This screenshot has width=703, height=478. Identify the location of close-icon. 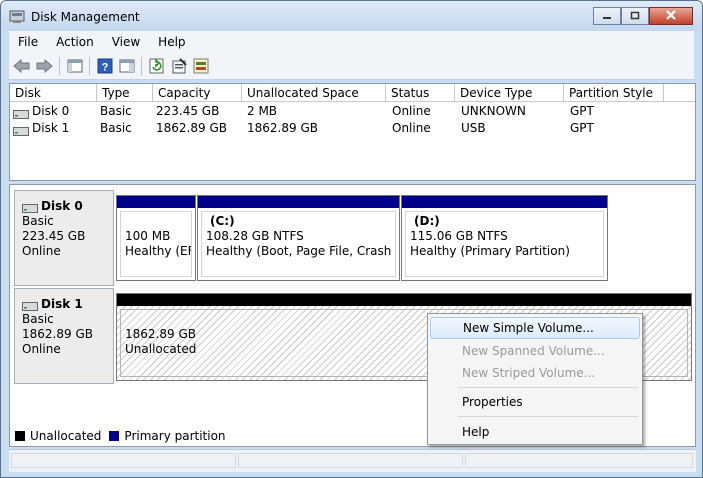
(671, 16).